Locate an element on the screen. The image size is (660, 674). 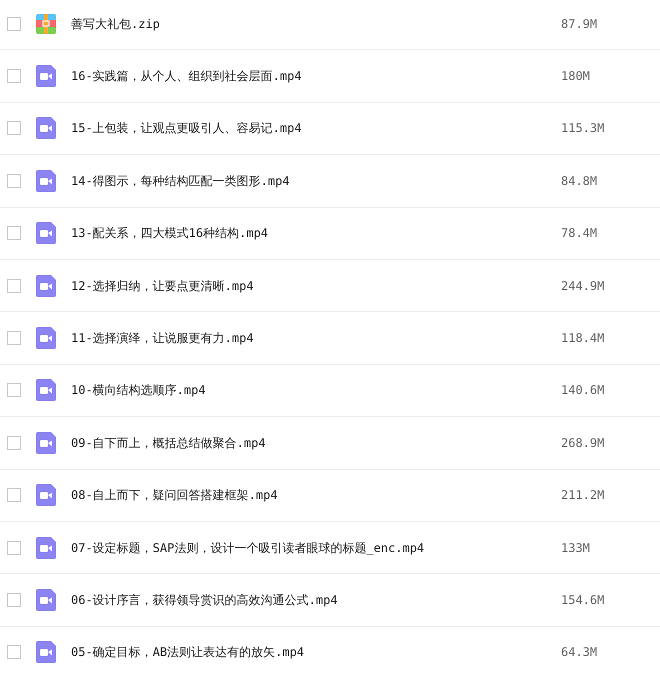
file-size: 140.6M is located at coordinates (582, 391).